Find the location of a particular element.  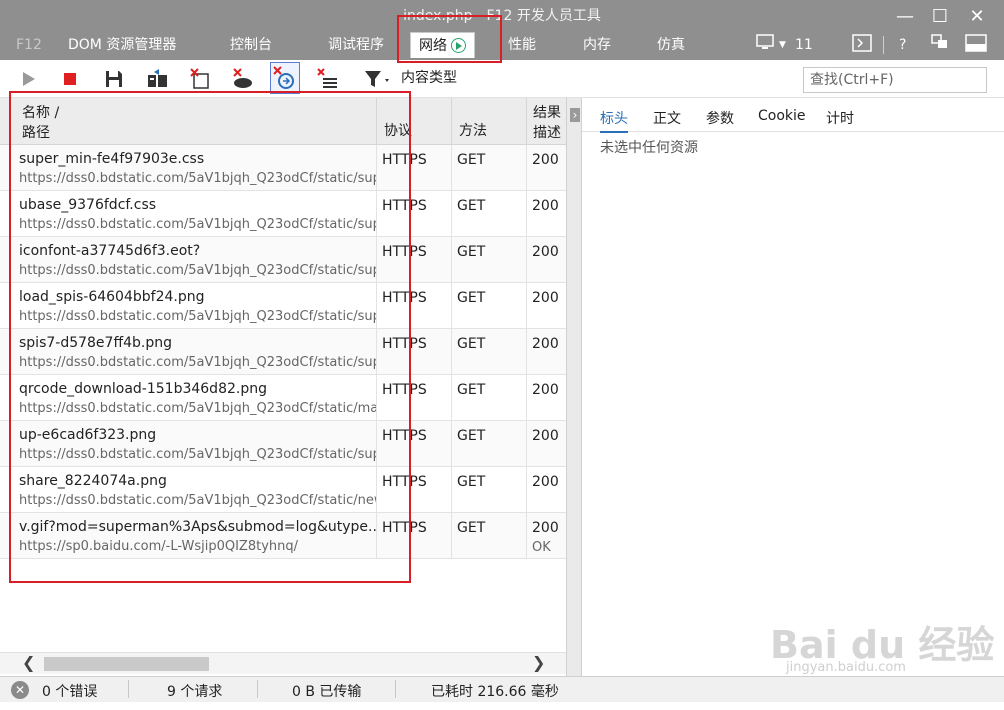

horizontal-scrollbar: ❮ ❯ is located at coordinates (283, 663).